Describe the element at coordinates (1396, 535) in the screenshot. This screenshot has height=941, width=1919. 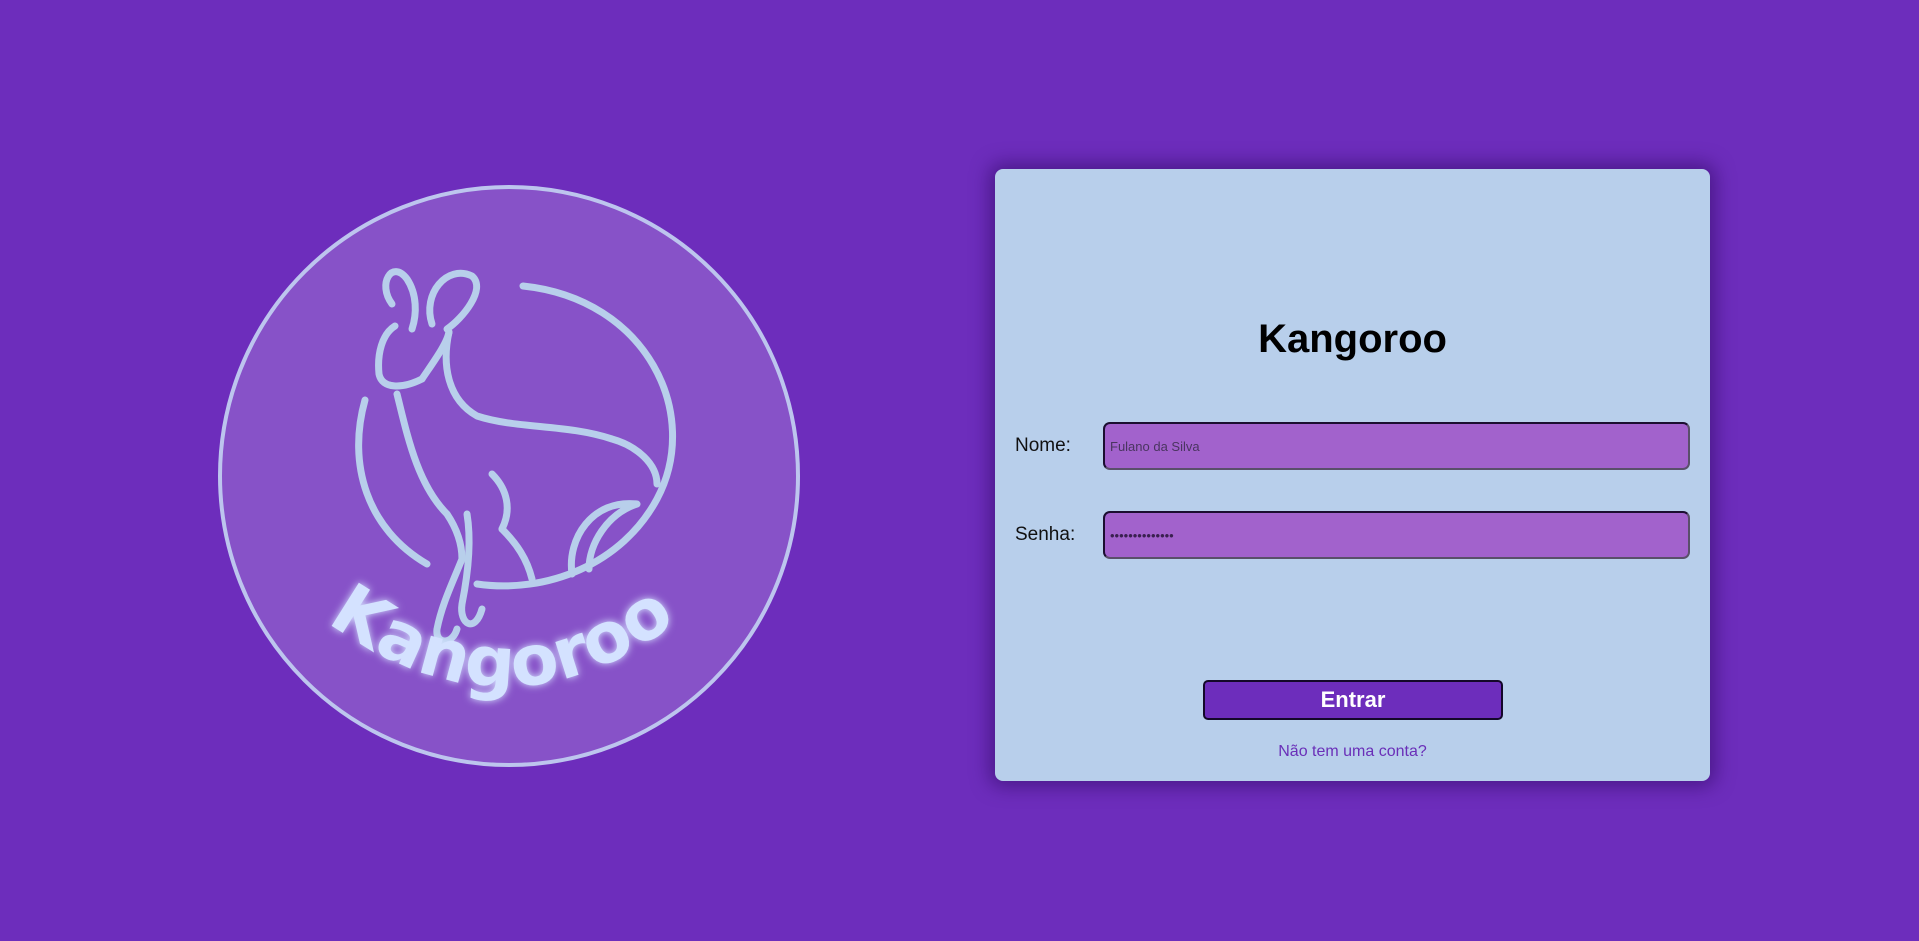
I see `password-field` at that location.